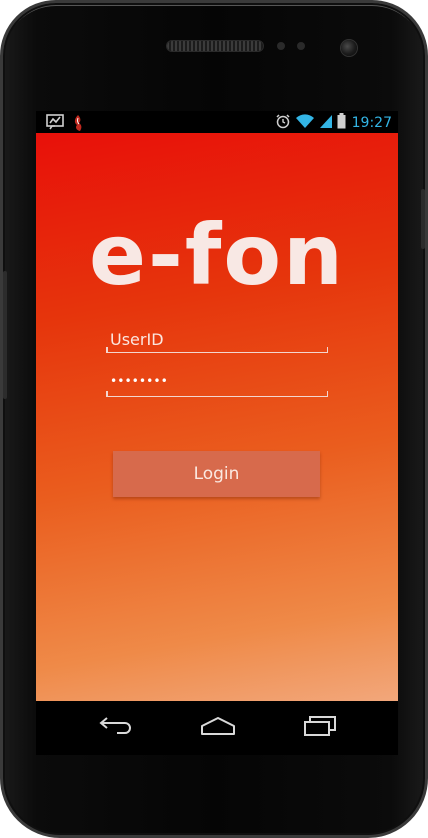  What do you see at coordinates (5, 335) in the screenshot?
I see `volume-button` at bounding box center [5, 335].